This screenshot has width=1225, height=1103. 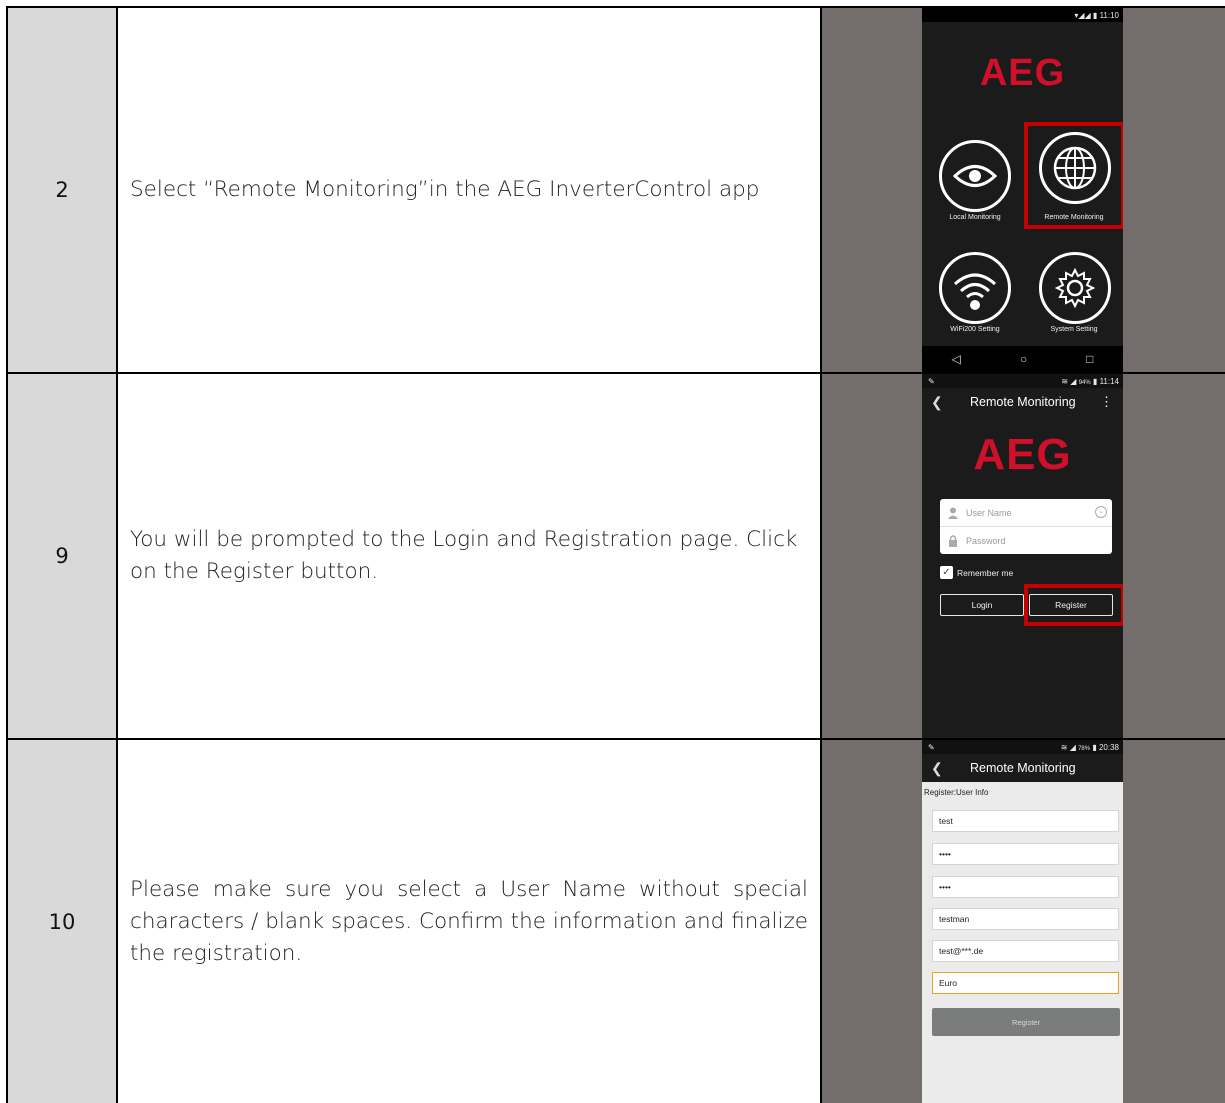 What do you see at coordinates (953, 540) in the screenshot?
I see `lock-icon` at bounding box center [953, 540].